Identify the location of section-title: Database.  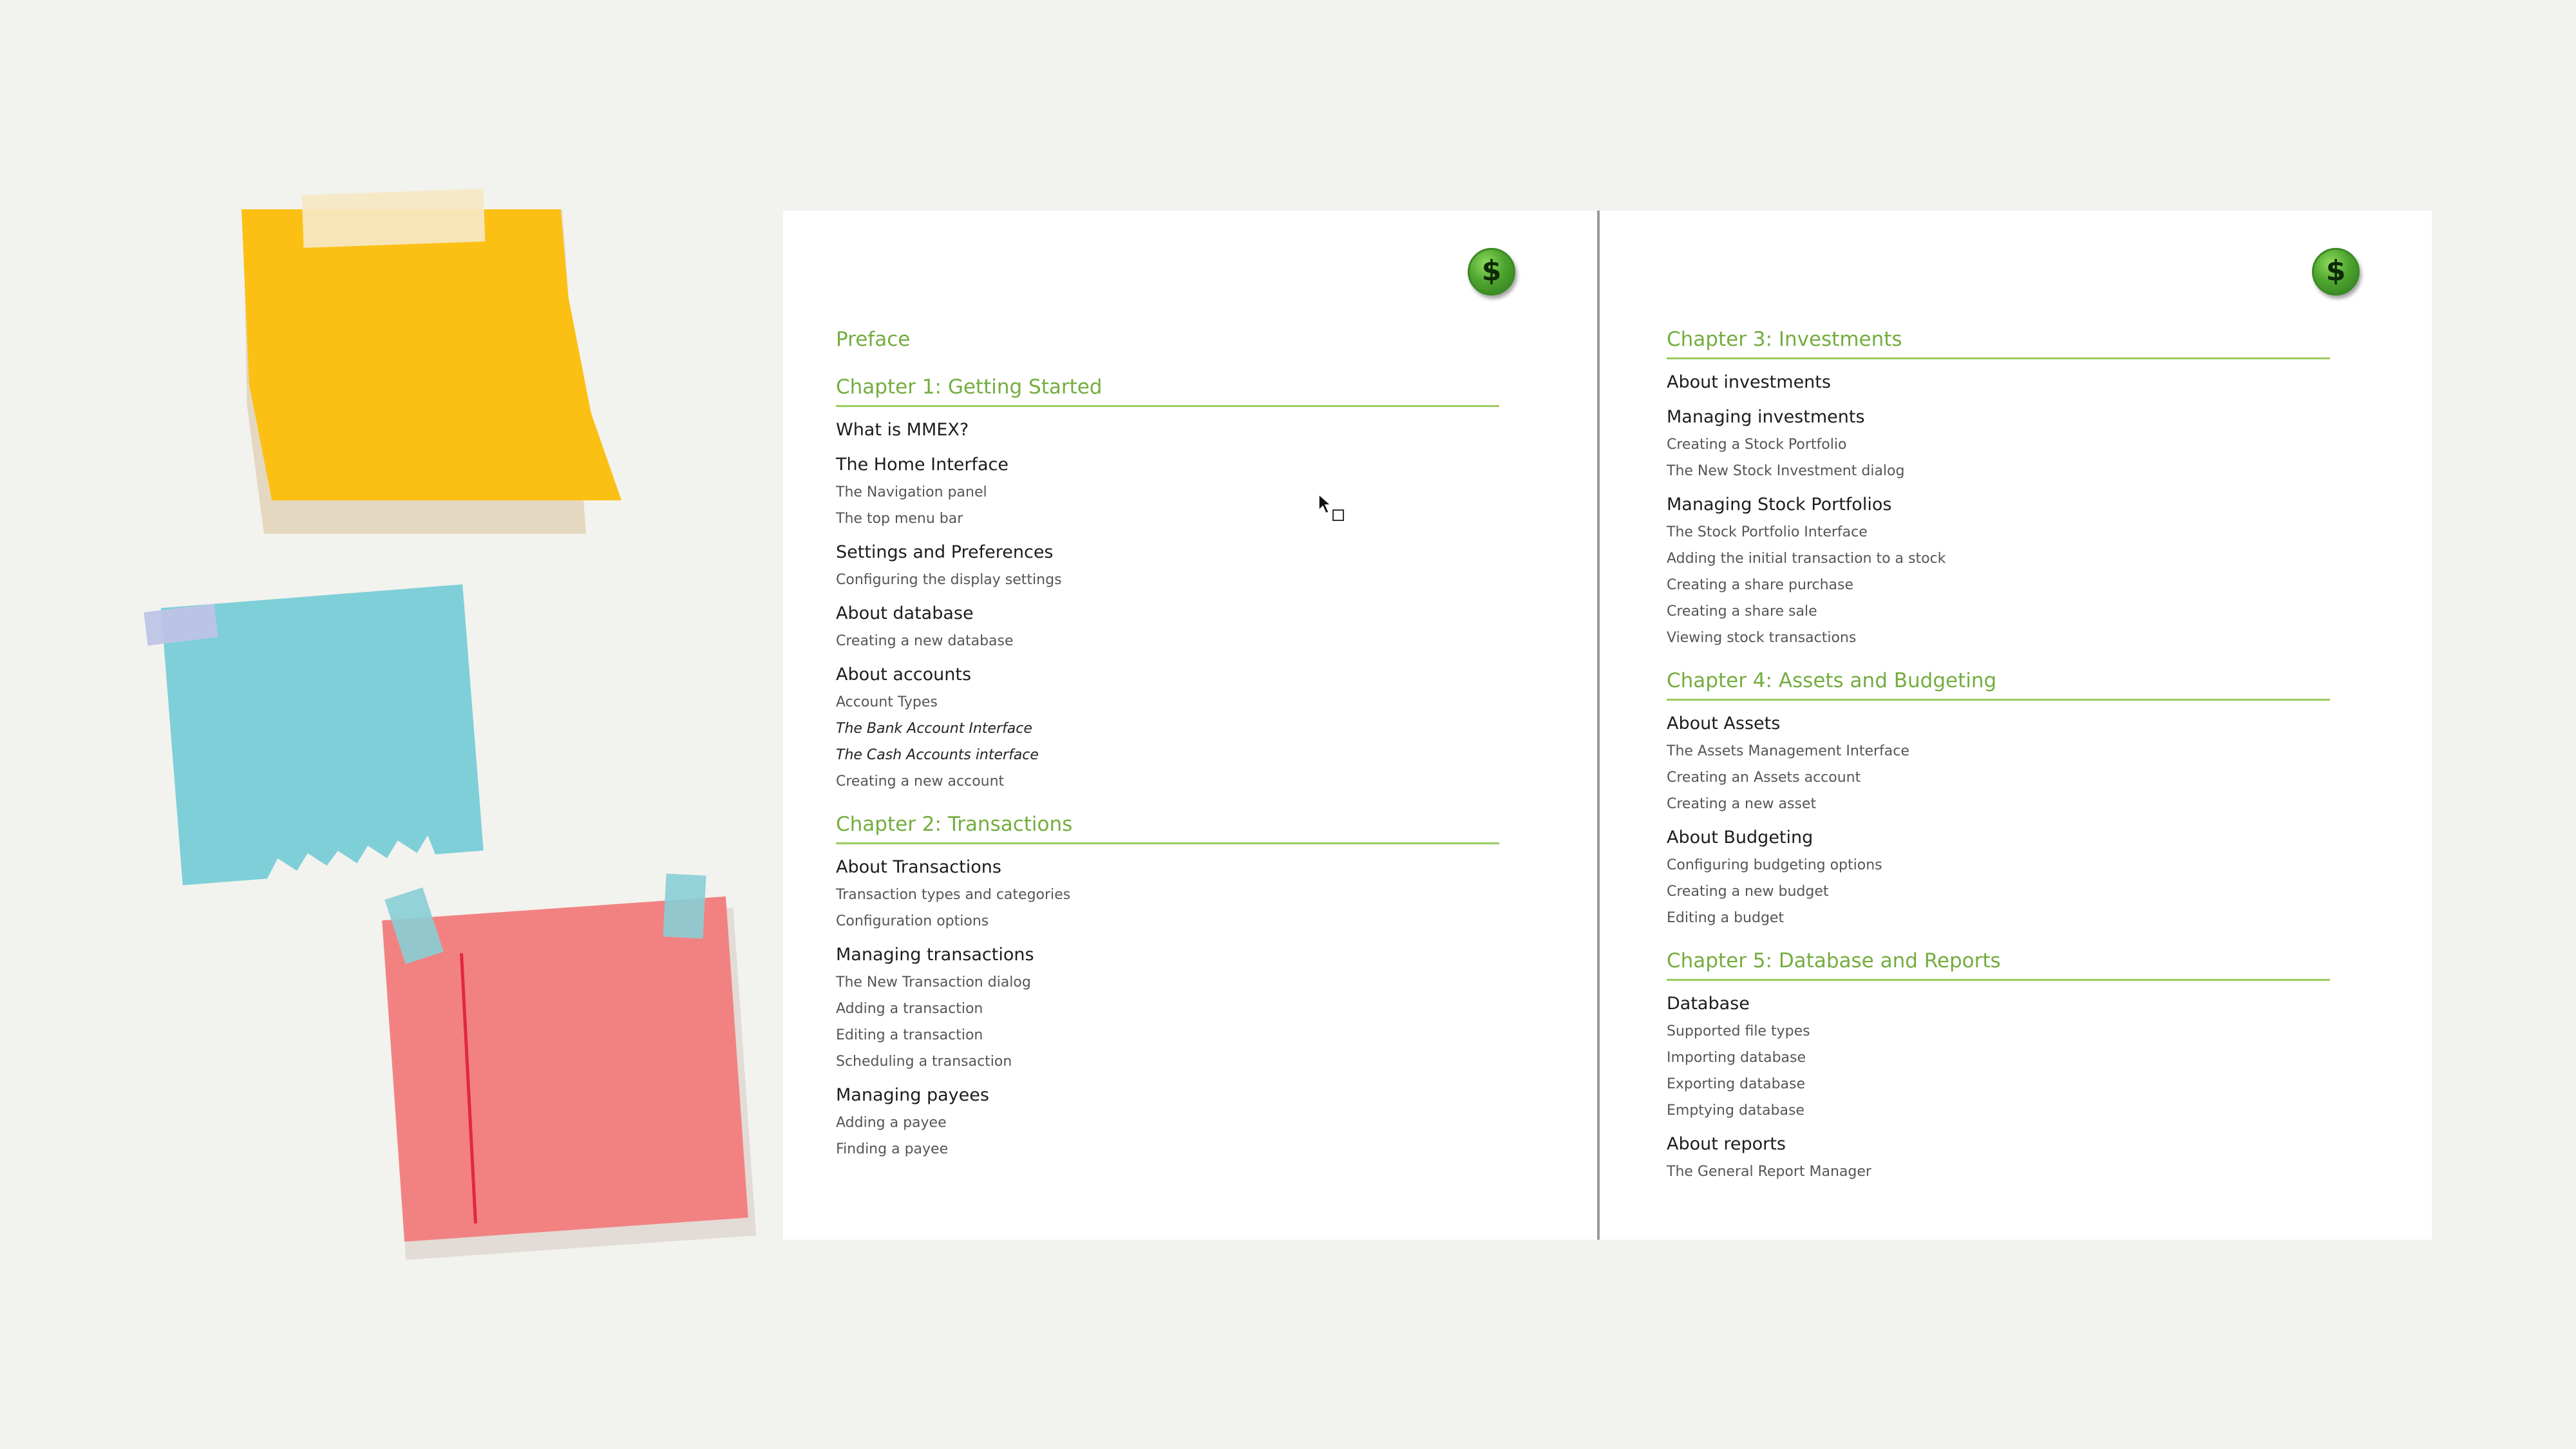
(1999, 1004).